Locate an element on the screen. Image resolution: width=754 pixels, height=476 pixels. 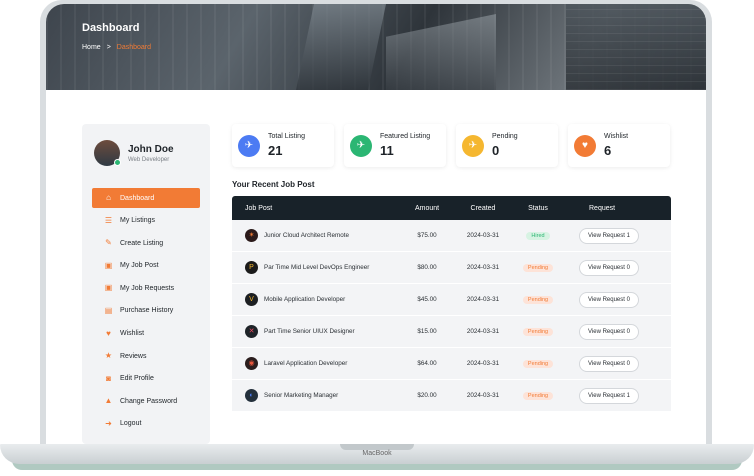
breadcrumb-current: Dashboard is located at coordinates (134, 47).